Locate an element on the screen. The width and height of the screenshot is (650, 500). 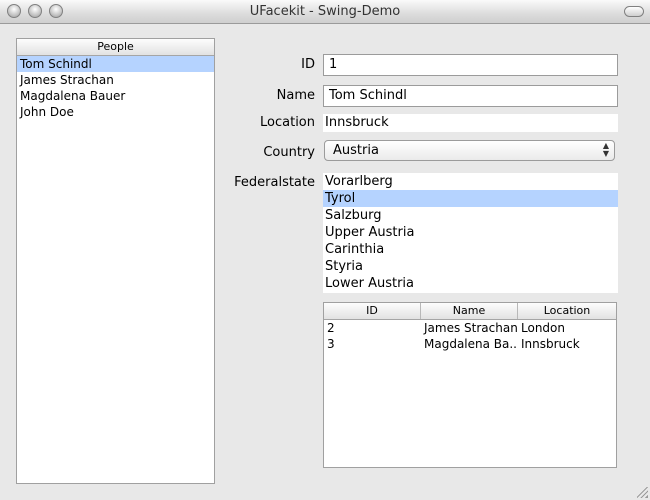
table-row: 2 James Strachan London is located at coordinates (470, 328).